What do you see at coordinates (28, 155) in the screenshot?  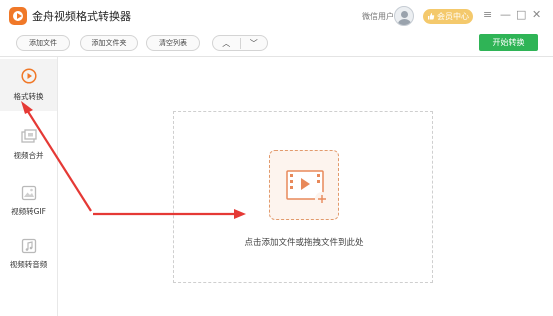 I see `sidebar-item-label: 视频合并` at bounding box center [28, 155].